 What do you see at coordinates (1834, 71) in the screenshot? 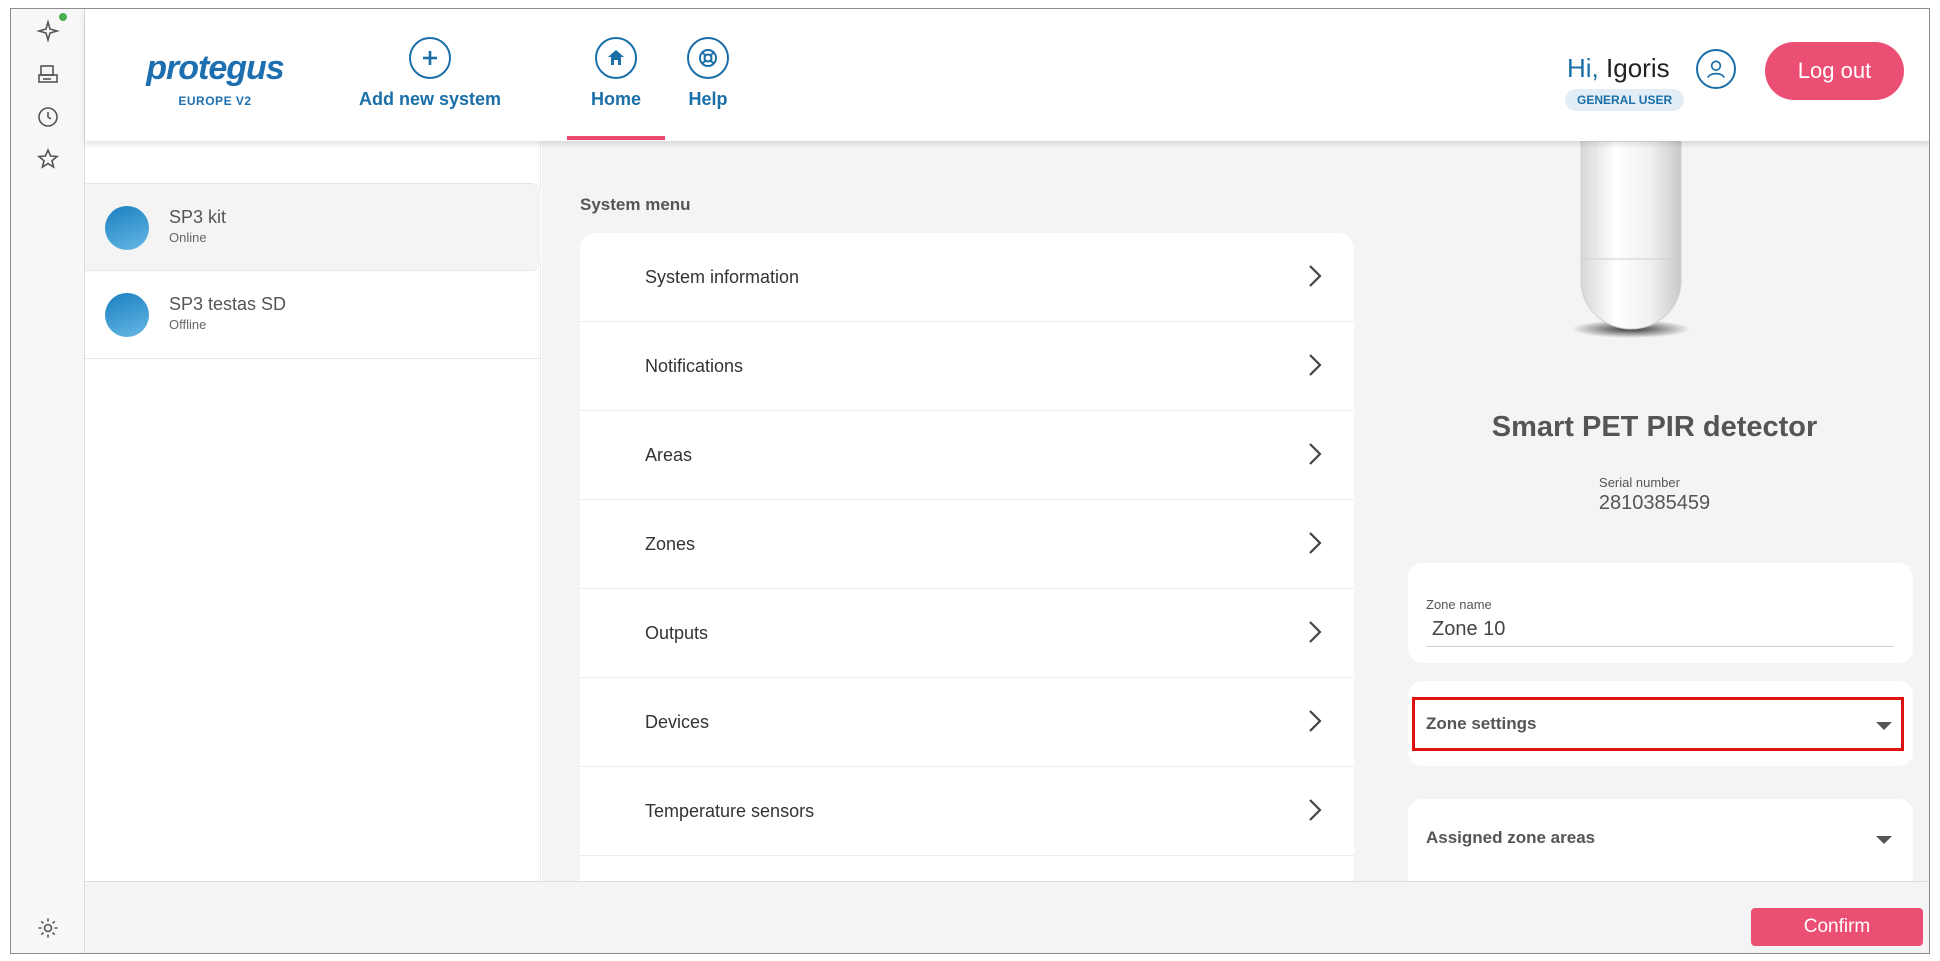
I see `logout-button: Log out` at bounding box center [1834, 71].